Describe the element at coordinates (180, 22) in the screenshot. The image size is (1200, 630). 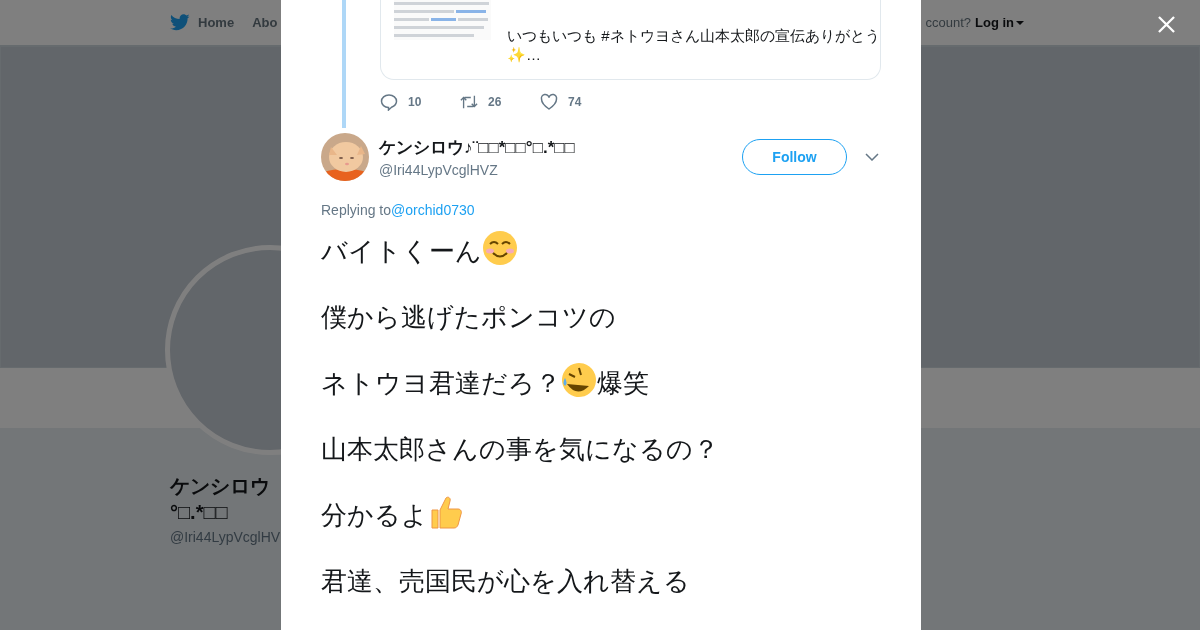
I see `bird-icon` at that location.